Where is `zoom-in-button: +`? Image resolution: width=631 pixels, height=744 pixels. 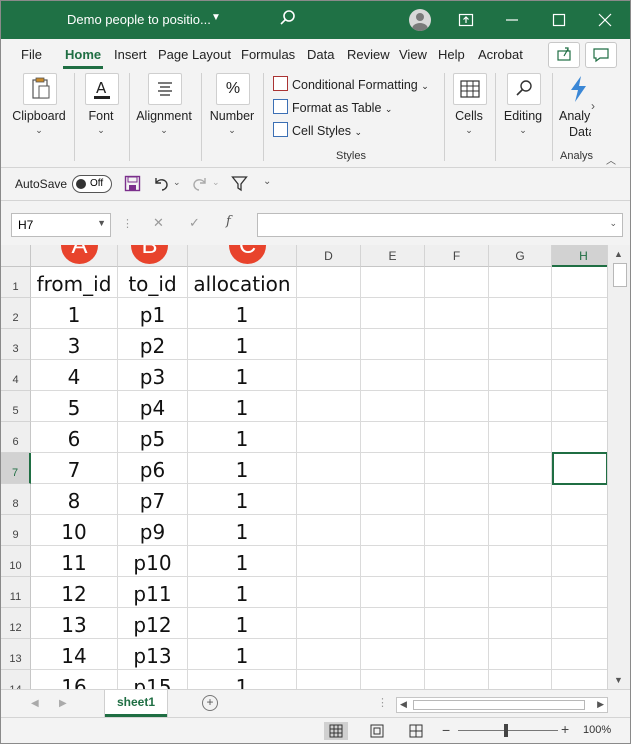 zoom-in-button: + is located at coordinates (565, 729).